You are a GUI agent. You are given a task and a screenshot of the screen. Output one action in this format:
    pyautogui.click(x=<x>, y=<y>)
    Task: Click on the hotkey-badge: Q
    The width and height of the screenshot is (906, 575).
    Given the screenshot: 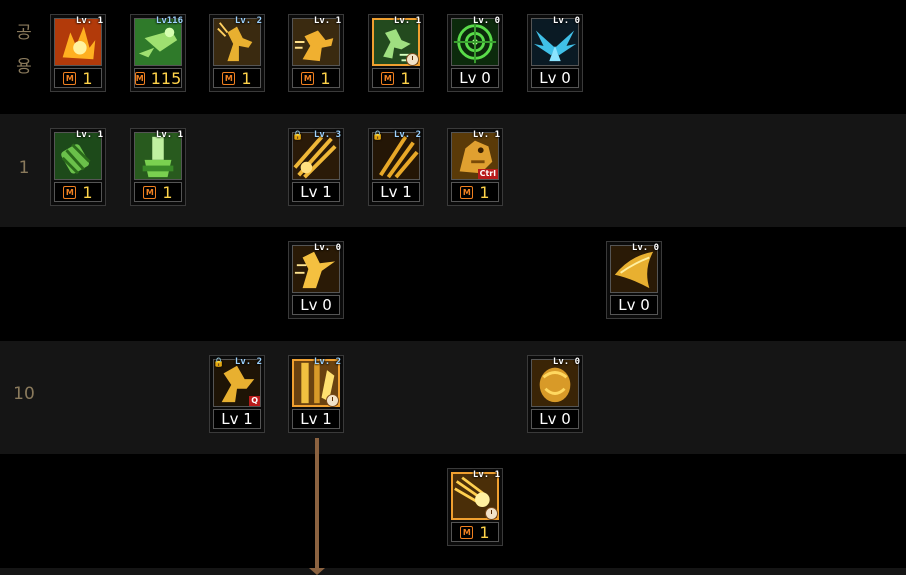 What is the action you would take?
    pyautogui.click(x=254, y=401)
    